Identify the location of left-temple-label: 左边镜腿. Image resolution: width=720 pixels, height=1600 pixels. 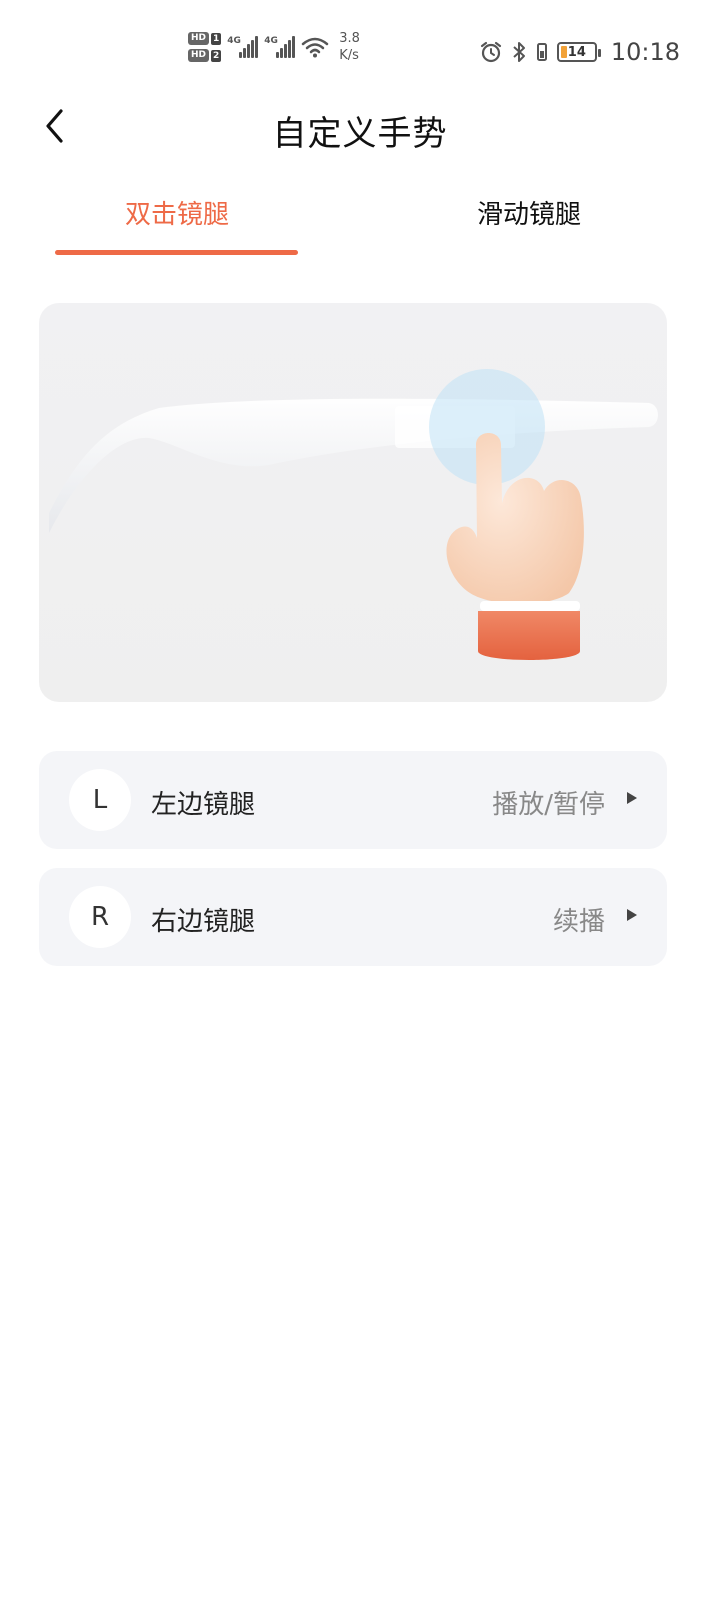
(203, 805).